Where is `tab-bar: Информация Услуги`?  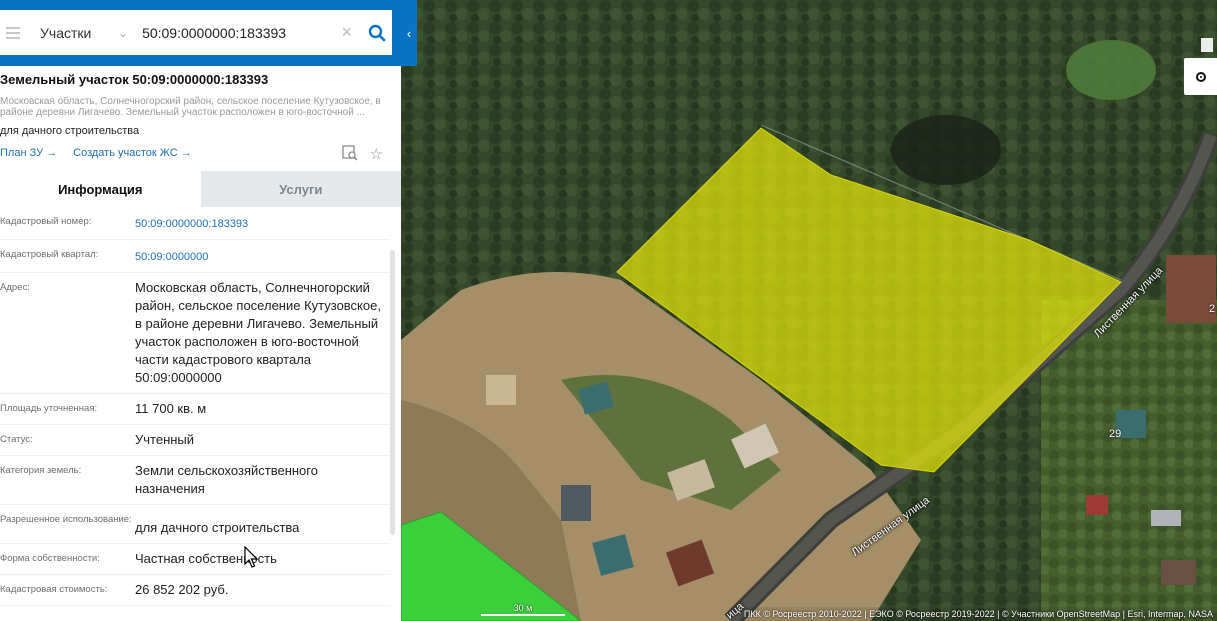
tab-bar: Информация Услуги is located at coordinates (200, 189).